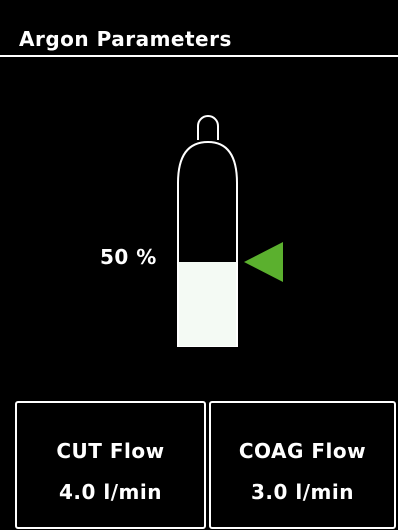 Image resolution: width=398 pixels, height=530 pixels. I want to click on cut-flow-value: 4.0 l/min, so click(110, 492).